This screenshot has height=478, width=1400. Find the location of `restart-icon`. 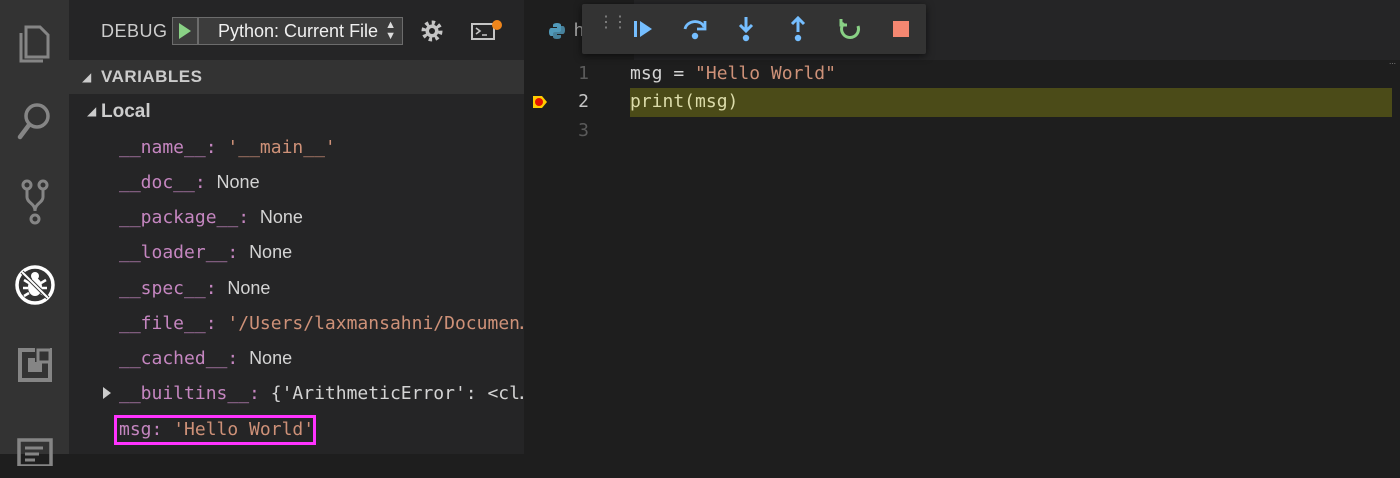

restart-icon is located at coordinates (850, 29).